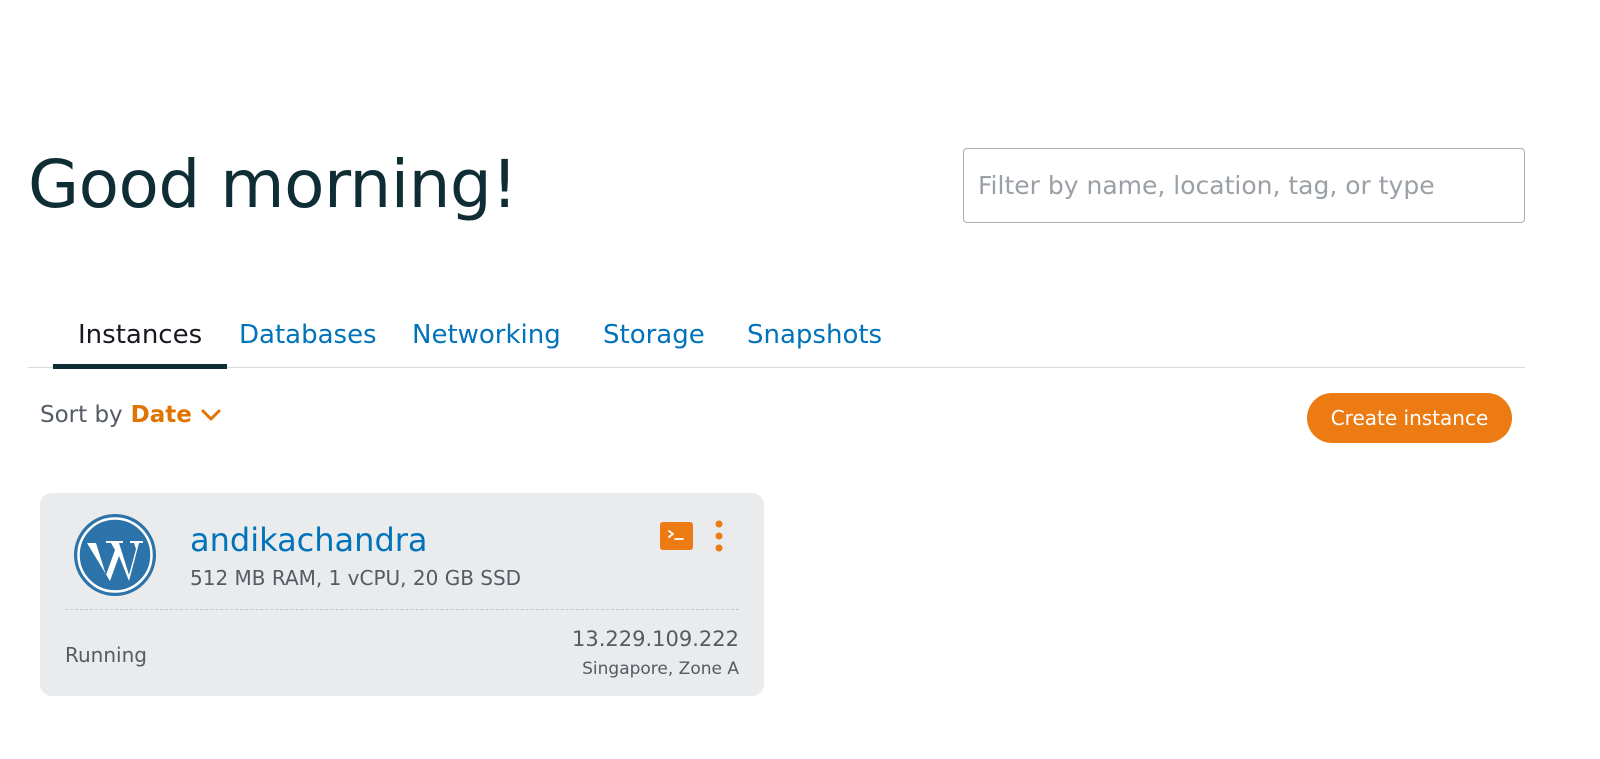  I want to click on create-instance-button: Create instance, so click(1409, 418).